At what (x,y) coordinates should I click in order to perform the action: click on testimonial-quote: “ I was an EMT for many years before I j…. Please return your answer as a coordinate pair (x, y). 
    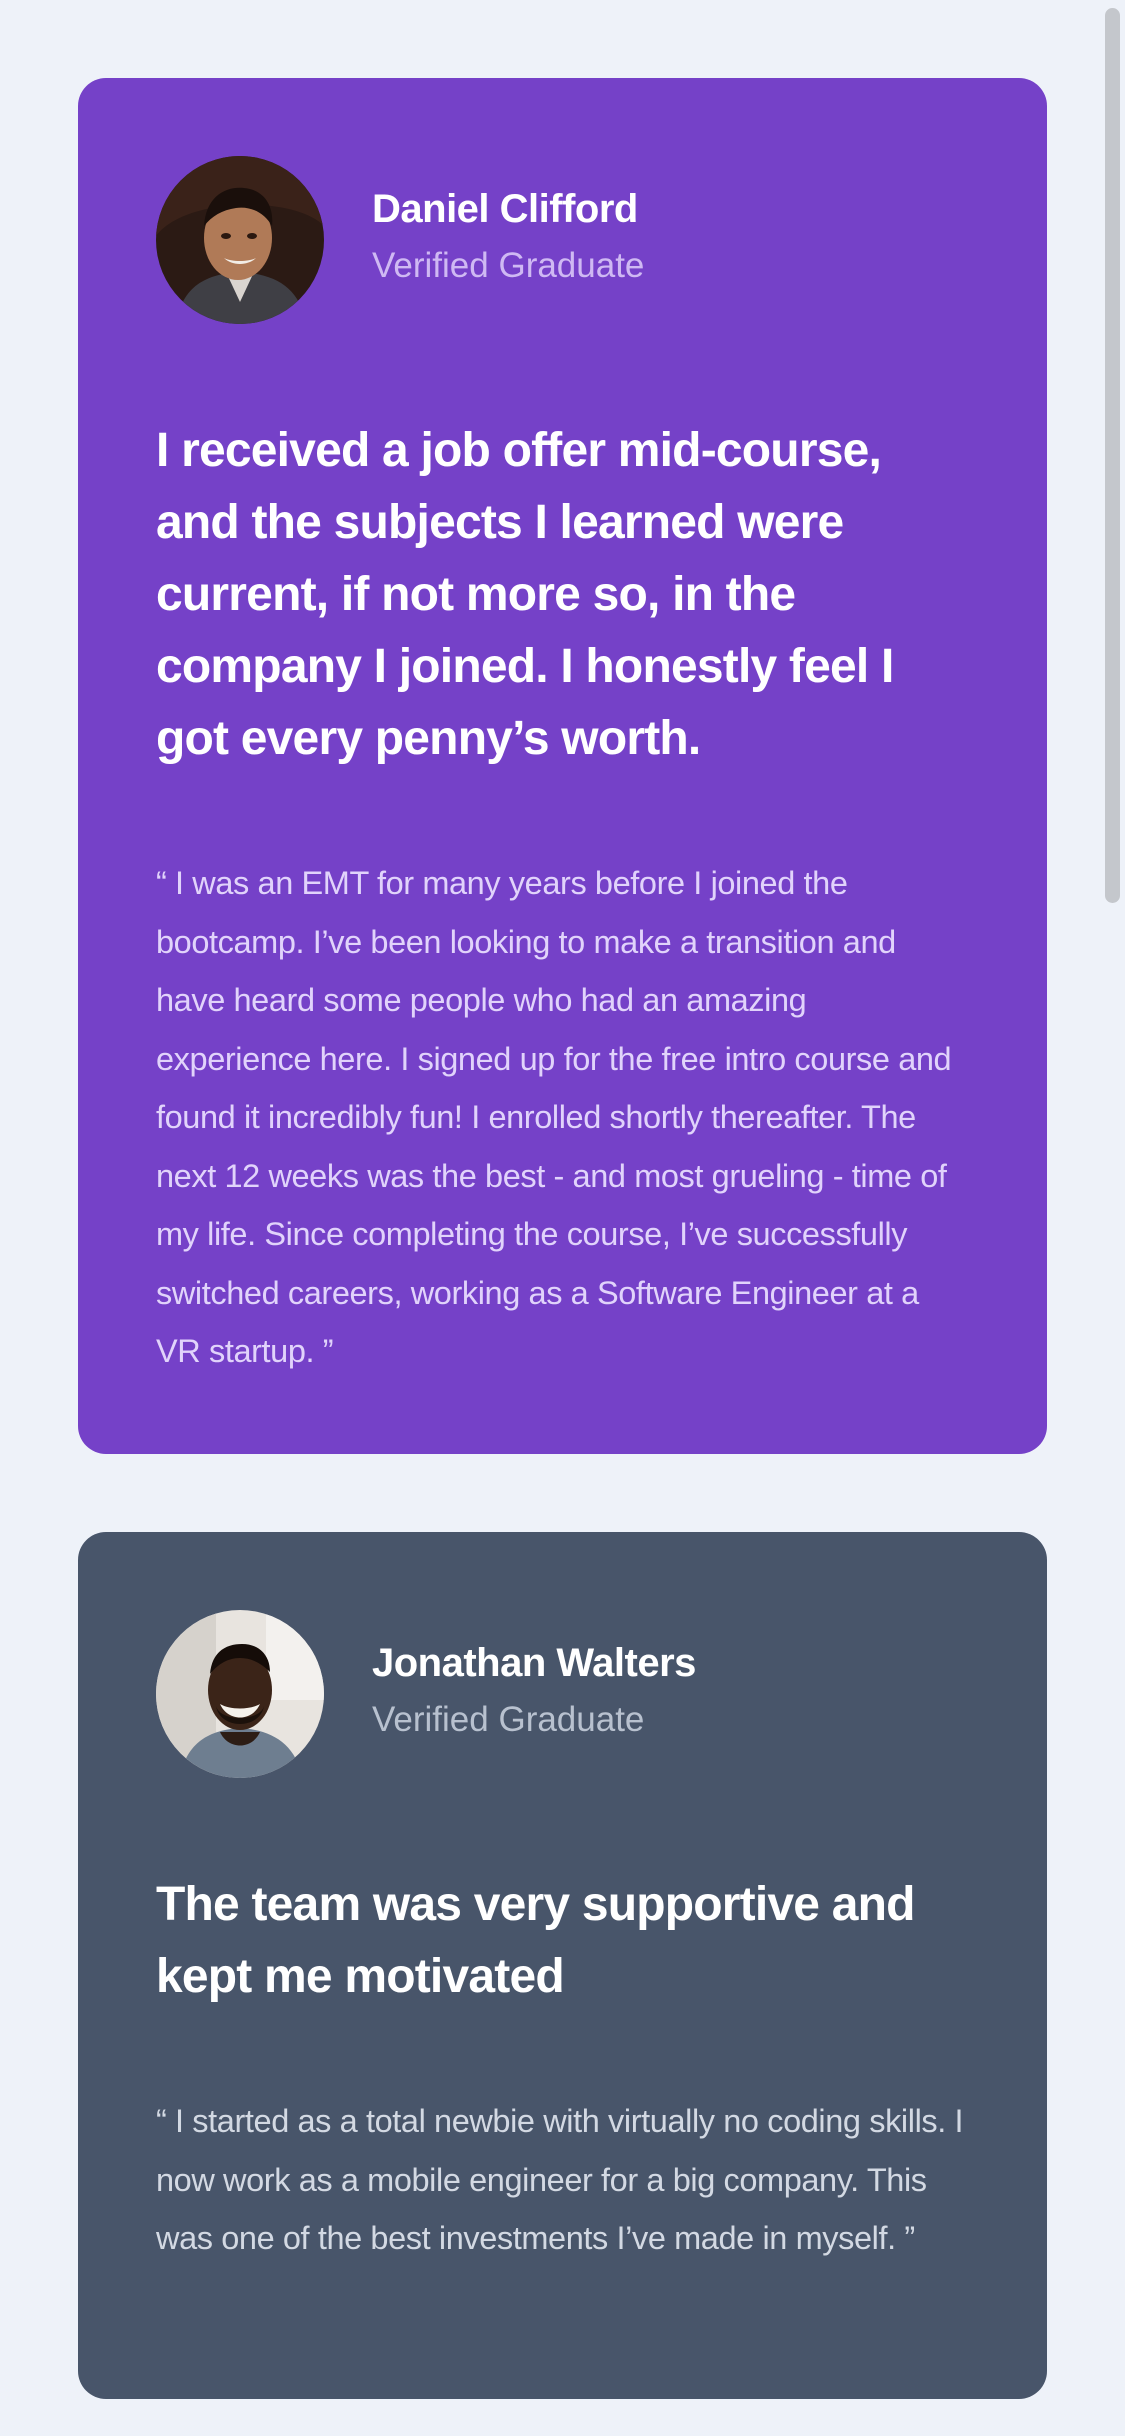
    Looking at the image, I should click on (554, 1117).